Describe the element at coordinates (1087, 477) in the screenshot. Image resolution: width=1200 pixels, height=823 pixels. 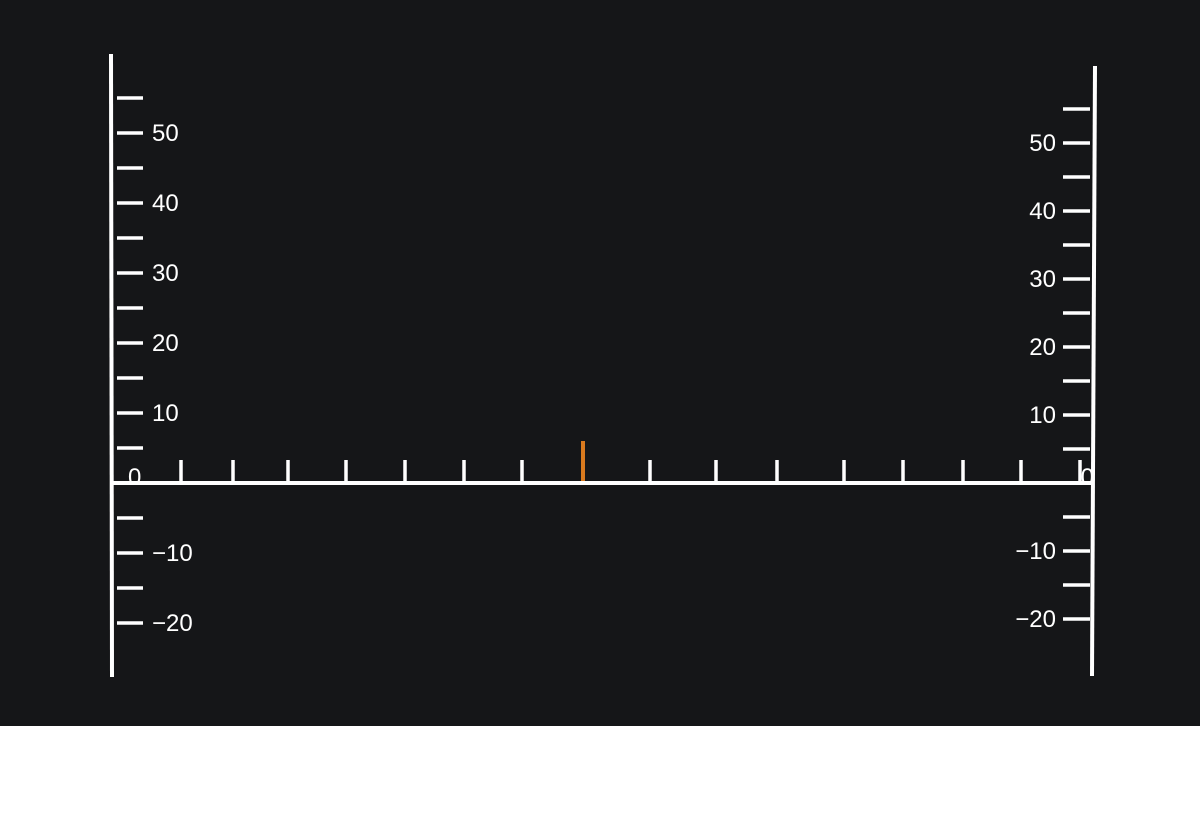
I see `right-scale-label: 0` at that location.